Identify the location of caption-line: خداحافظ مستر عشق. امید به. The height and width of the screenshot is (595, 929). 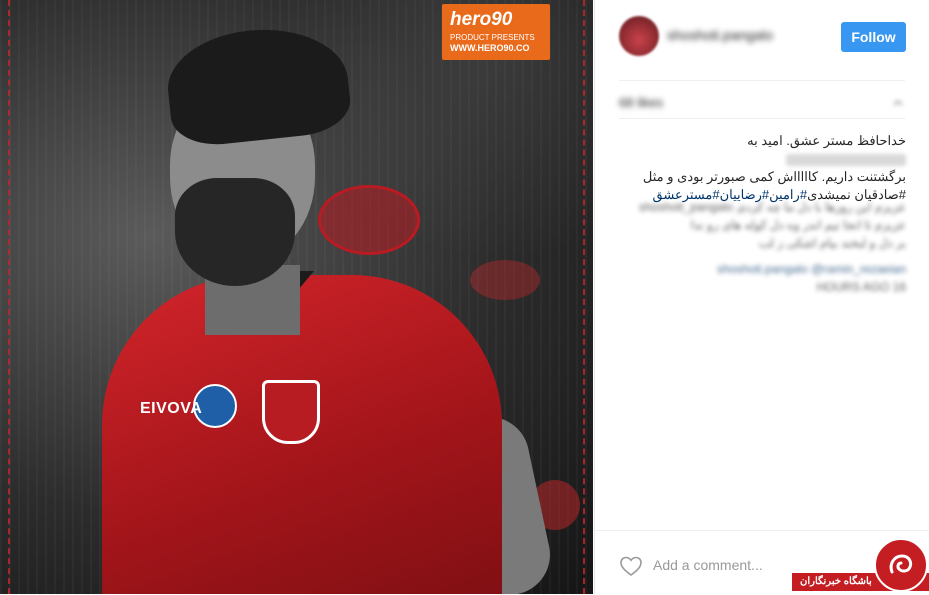
(762, 150).